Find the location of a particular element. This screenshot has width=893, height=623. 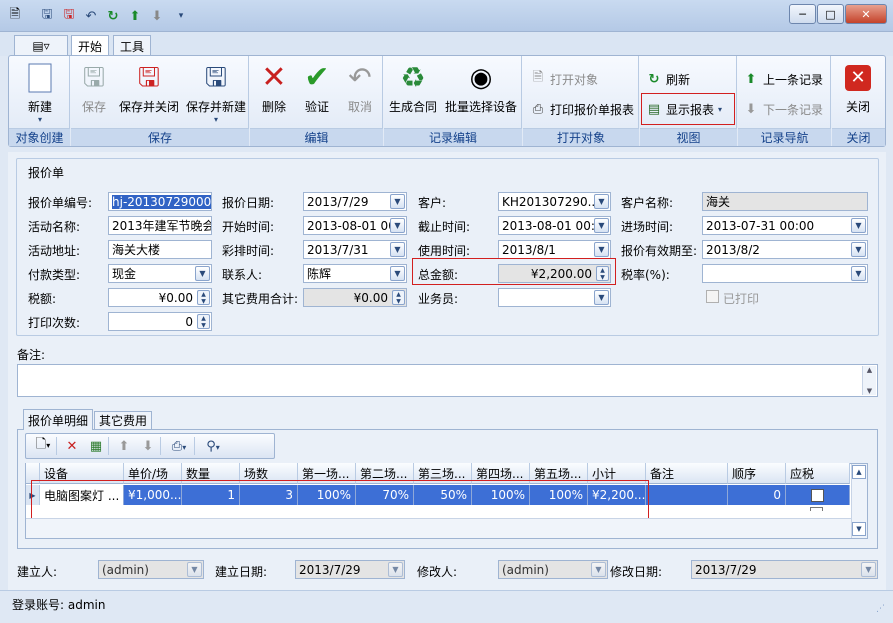

tab-tools: 工具 is located at coordinates (132, 45).